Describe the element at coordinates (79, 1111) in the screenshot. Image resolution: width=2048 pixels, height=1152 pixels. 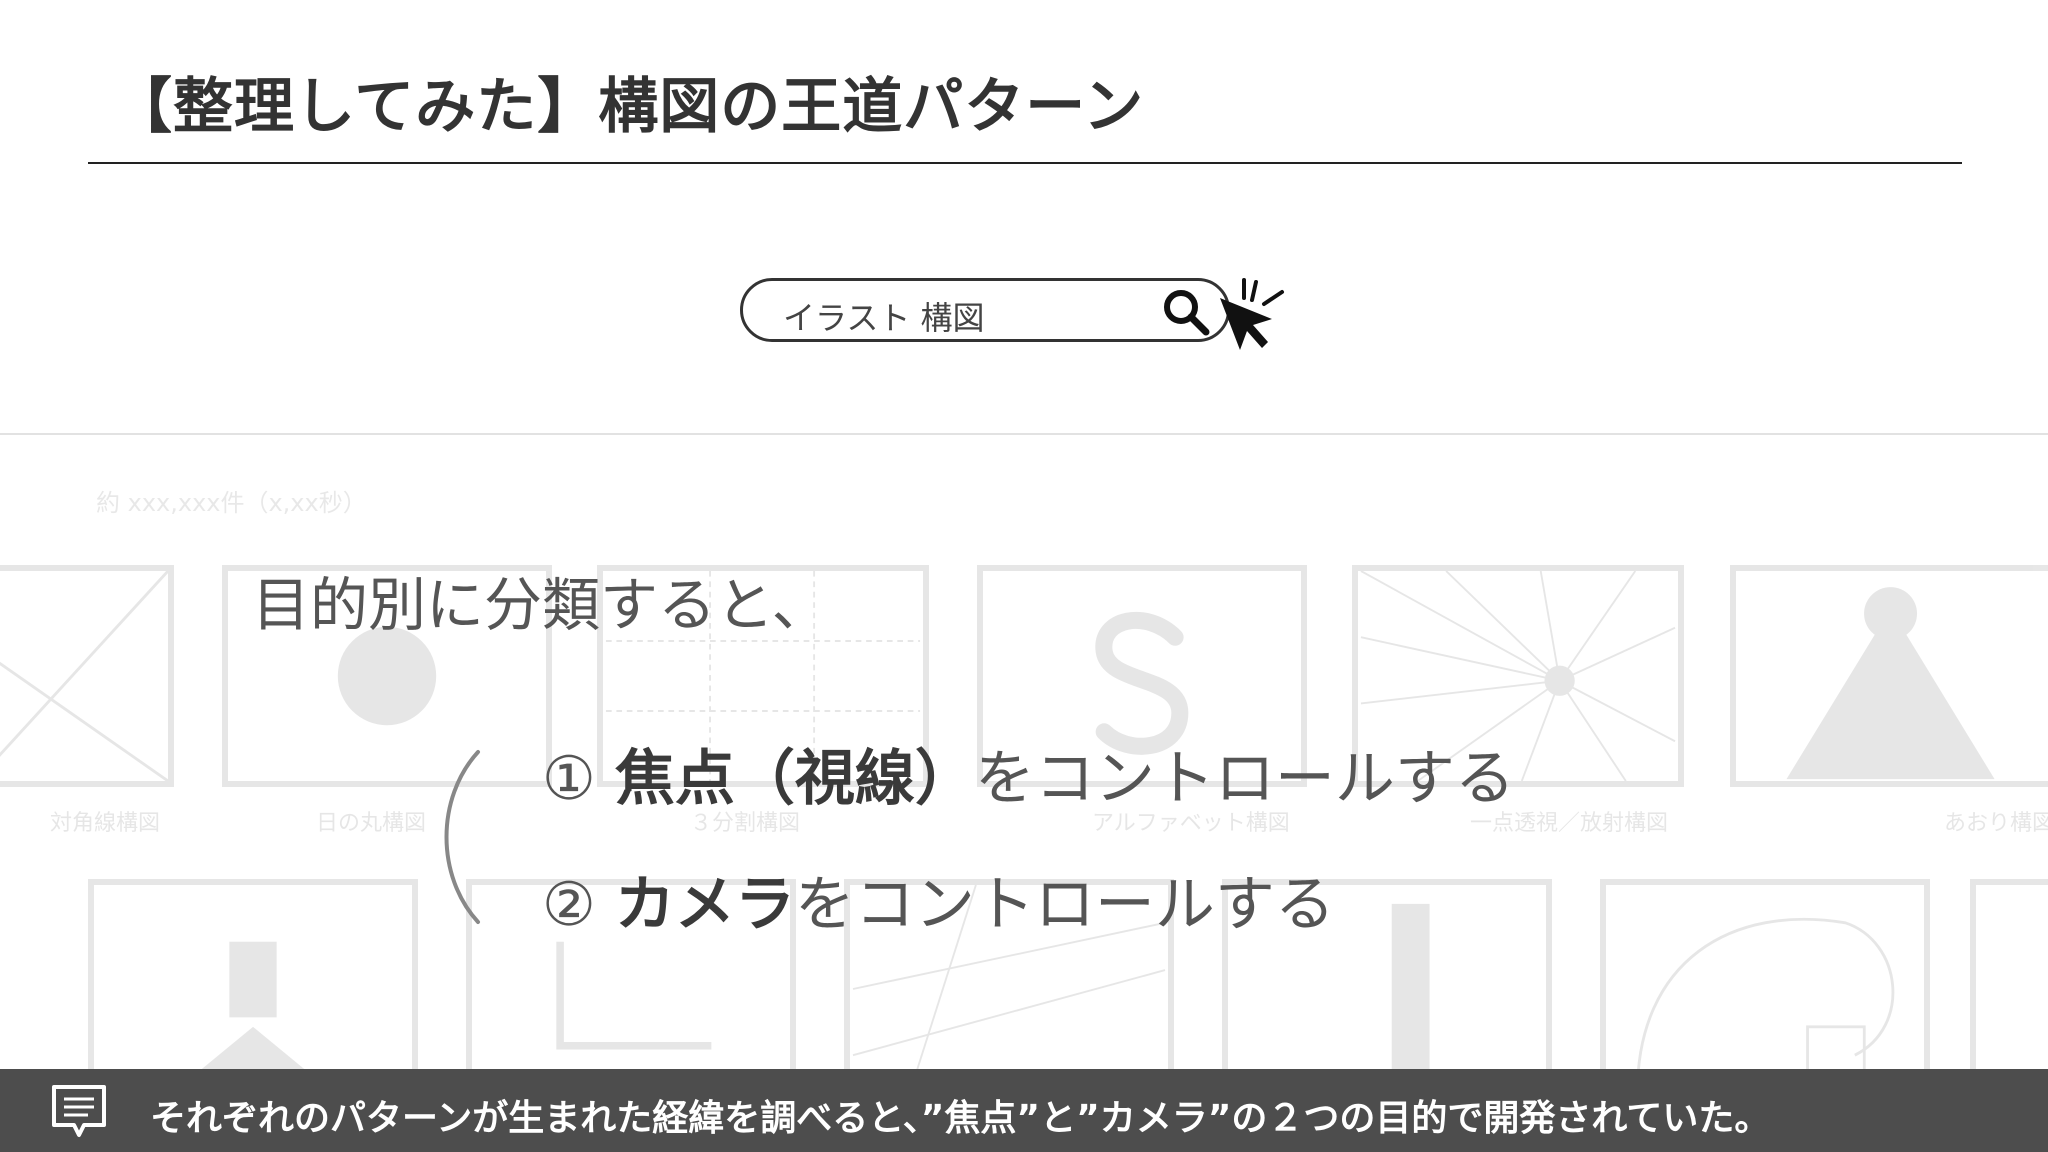
I see `comment-icon` at that location.